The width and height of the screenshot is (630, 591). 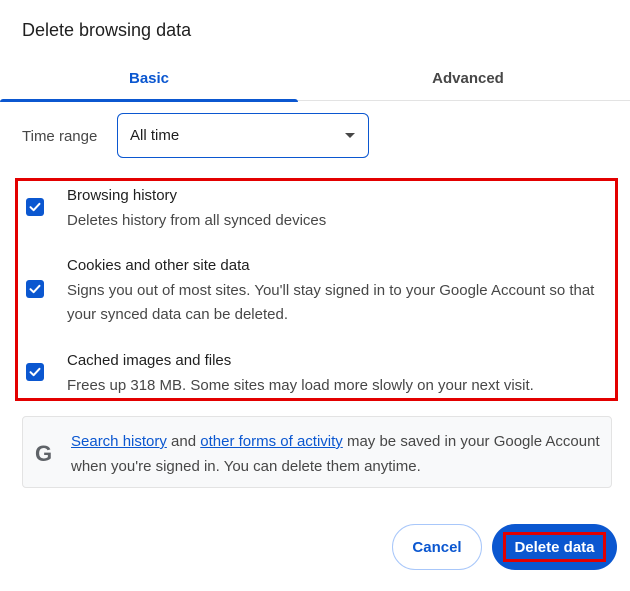 I want to click on cached-images-title: Cached images and files, so click(x=149, y=360).